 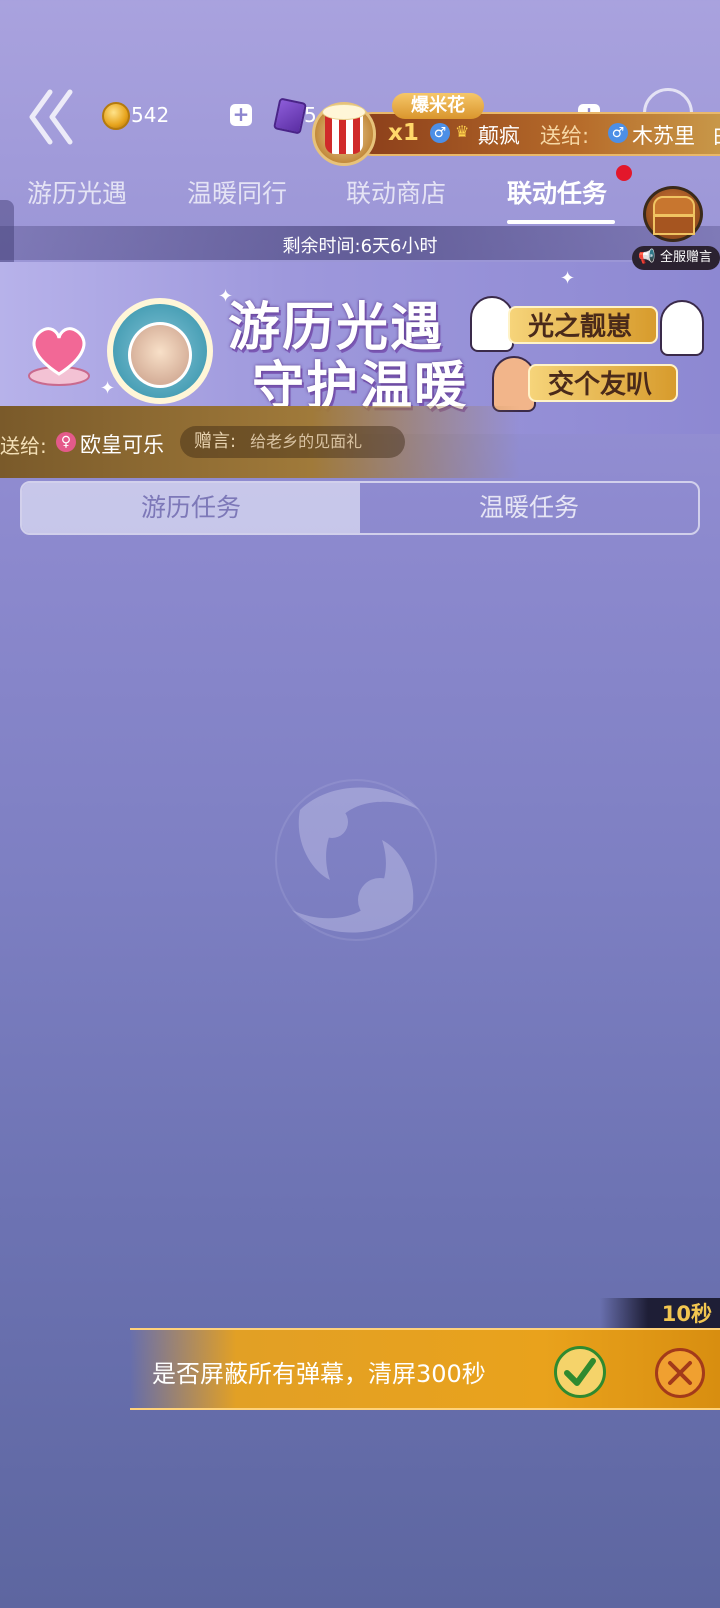 I want to click on coin-count: 542, so click(x=150, y=115).